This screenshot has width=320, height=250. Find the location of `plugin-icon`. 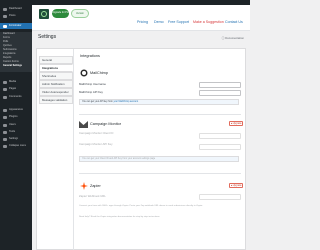

plugin-icon is located at coordinates (5, 117).